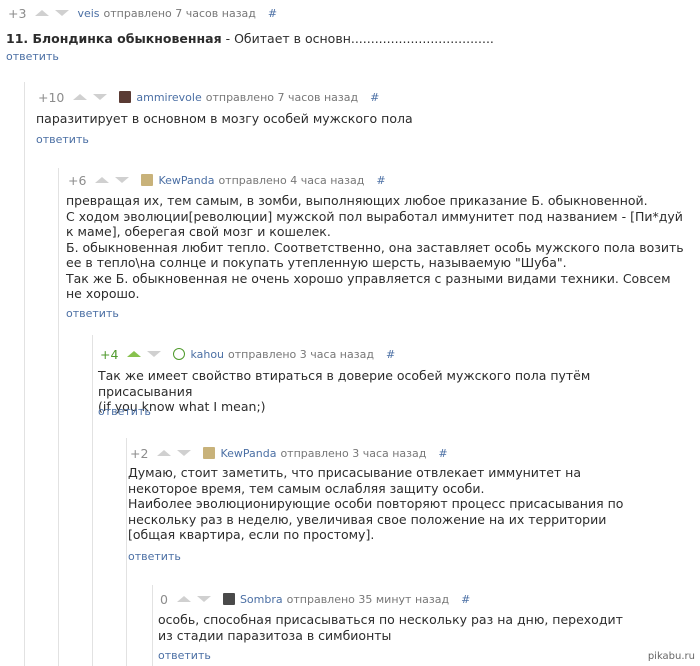  What do you see at coordinates (207, 354) in the screenshot?
I see `comment-author: kahou` at bounding box center [207, 354].